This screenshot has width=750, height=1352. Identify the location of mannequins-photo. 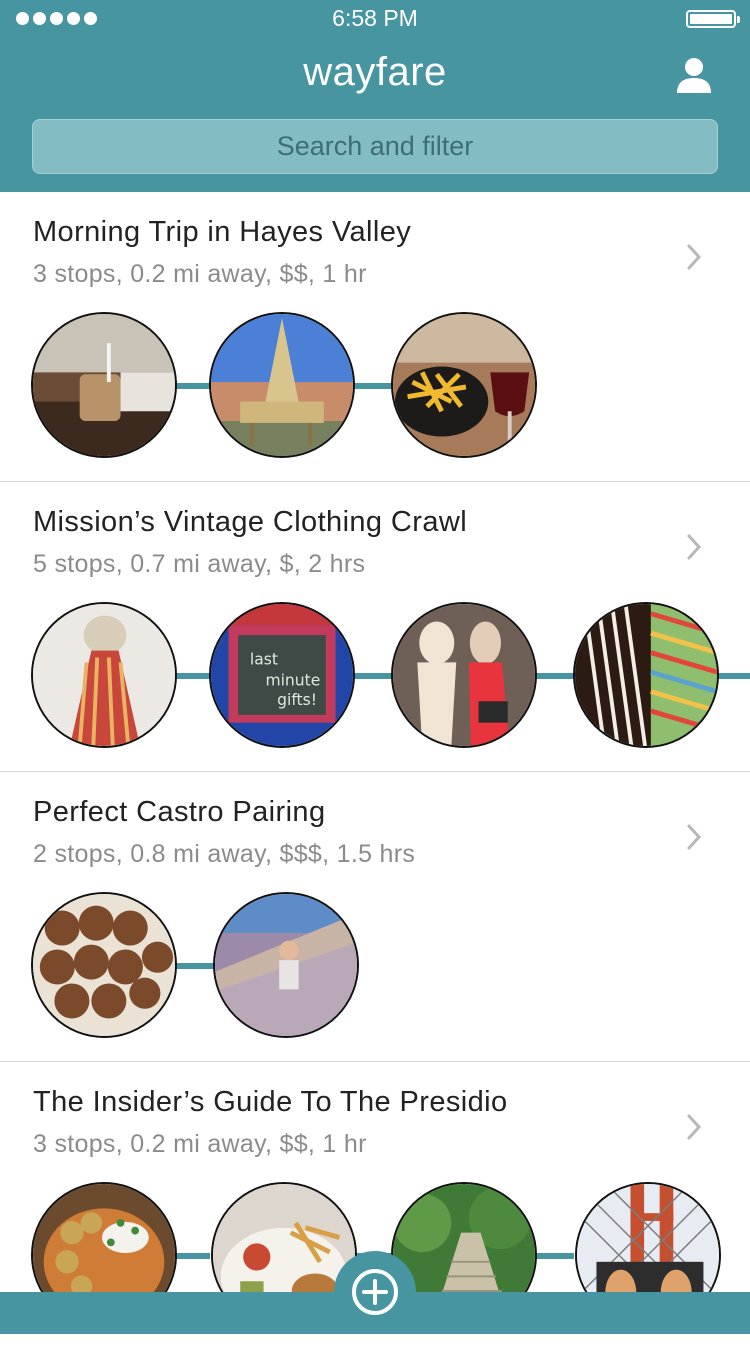
(464, 675).